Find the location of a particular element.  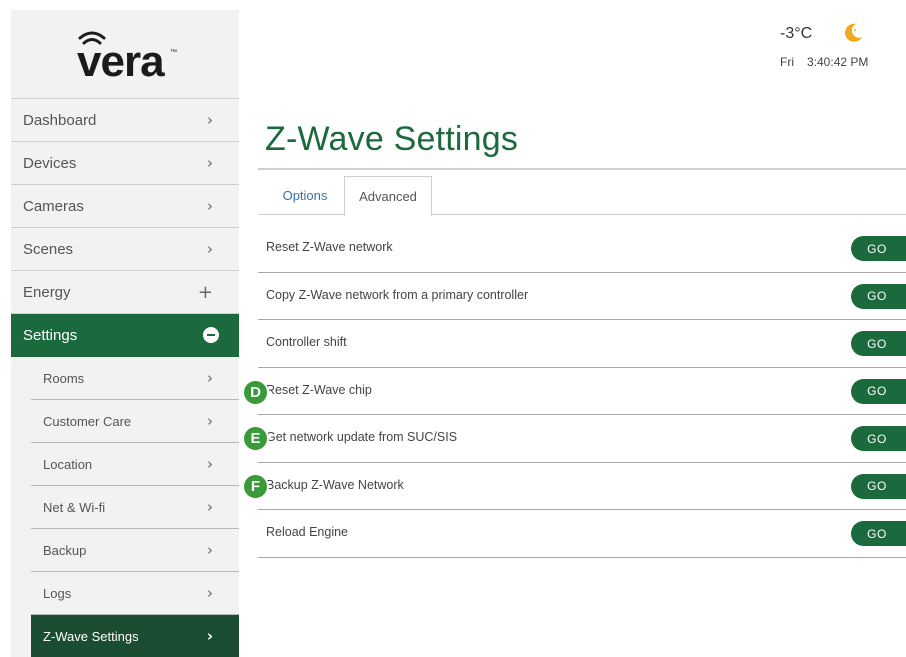

setting-label: Controller shift is located at coordinates (306, 342).